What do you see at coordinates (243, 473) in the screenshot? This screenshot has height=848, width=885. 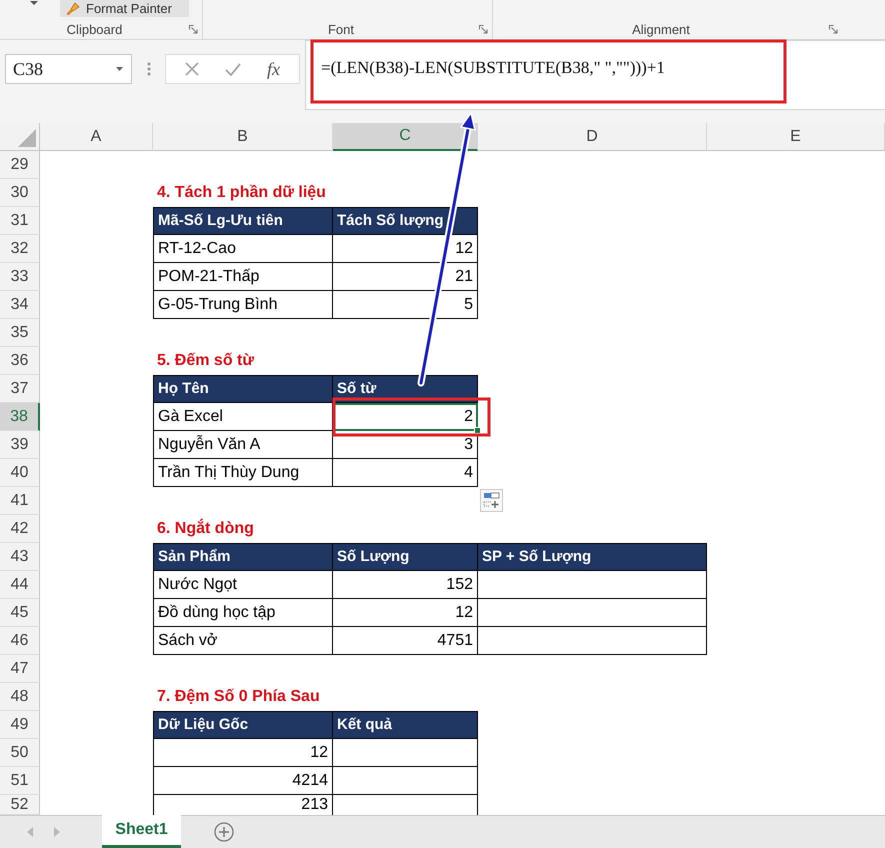 I see `table-cell: Trần Thị Thùy Dung` at bounding box center [243, 473].